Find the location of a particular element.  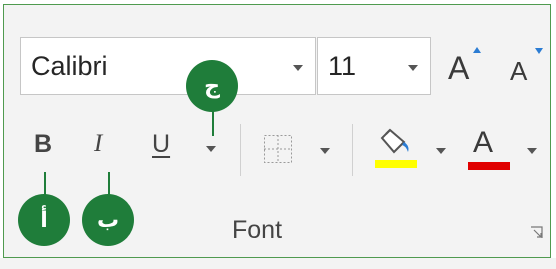

font-color-swatch is located at coordinates (489, 166).